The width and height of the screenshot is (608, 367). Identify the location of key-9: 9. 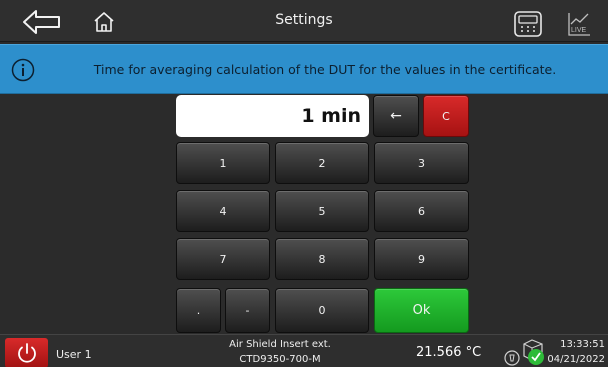
(421, 259).